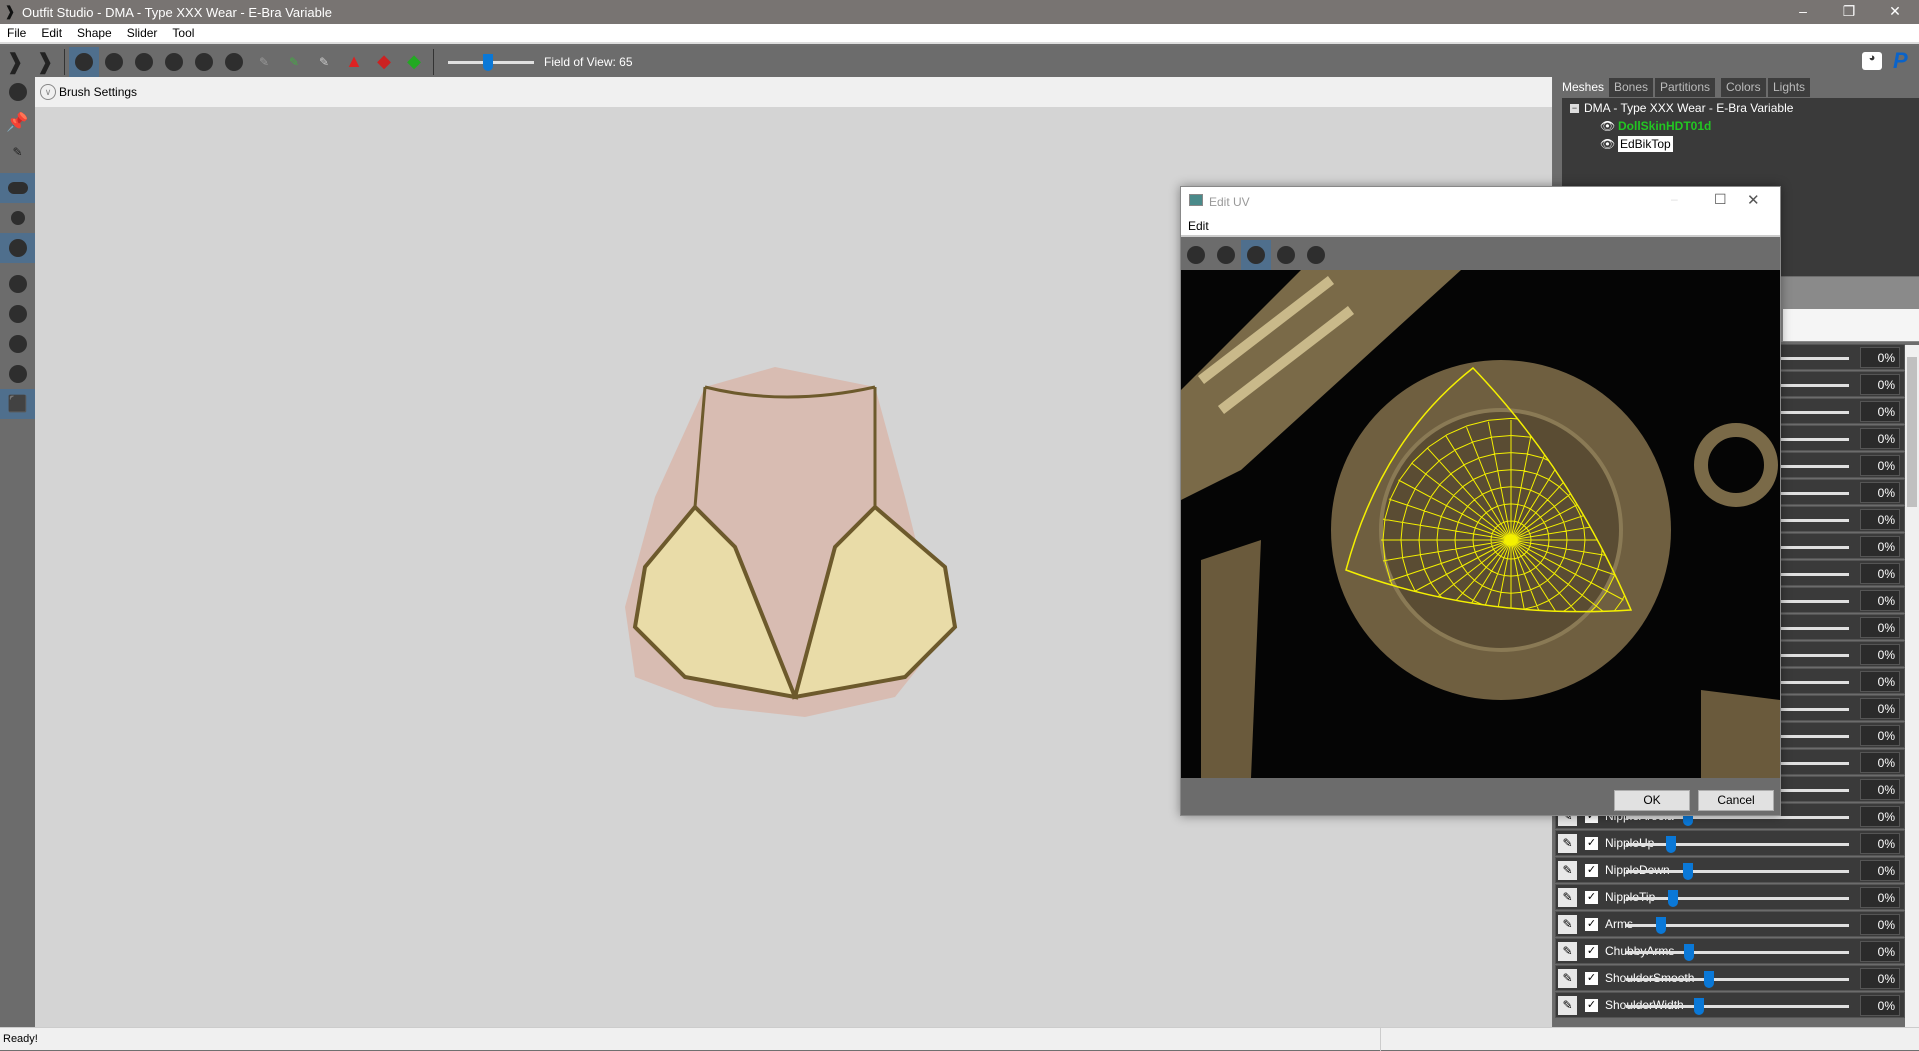 The width and height of the screenshot is (1919, 1051). Describe the element at coordinates (1789, 87) in the screenshot. I see `tab-lights: Lights` at that location.